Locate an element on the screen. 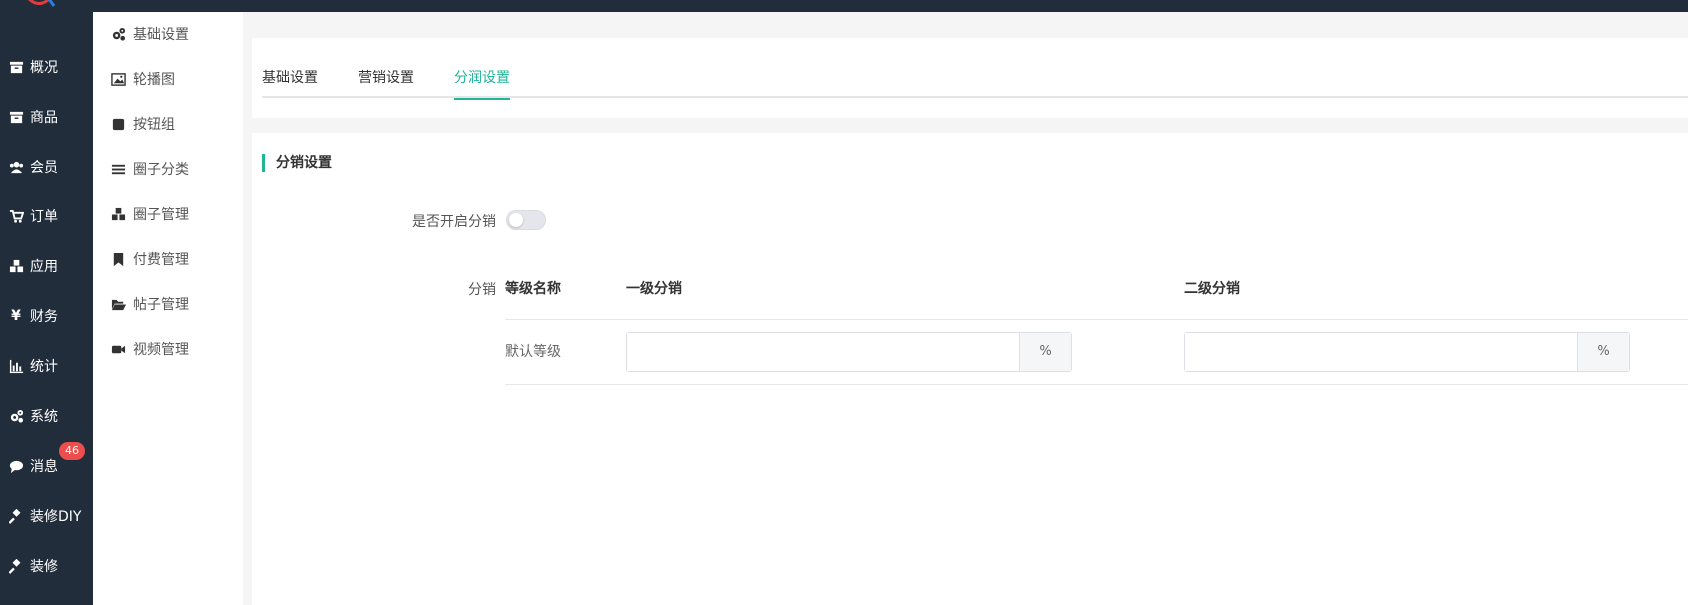  video-icon is located at coordinates (118, 349).